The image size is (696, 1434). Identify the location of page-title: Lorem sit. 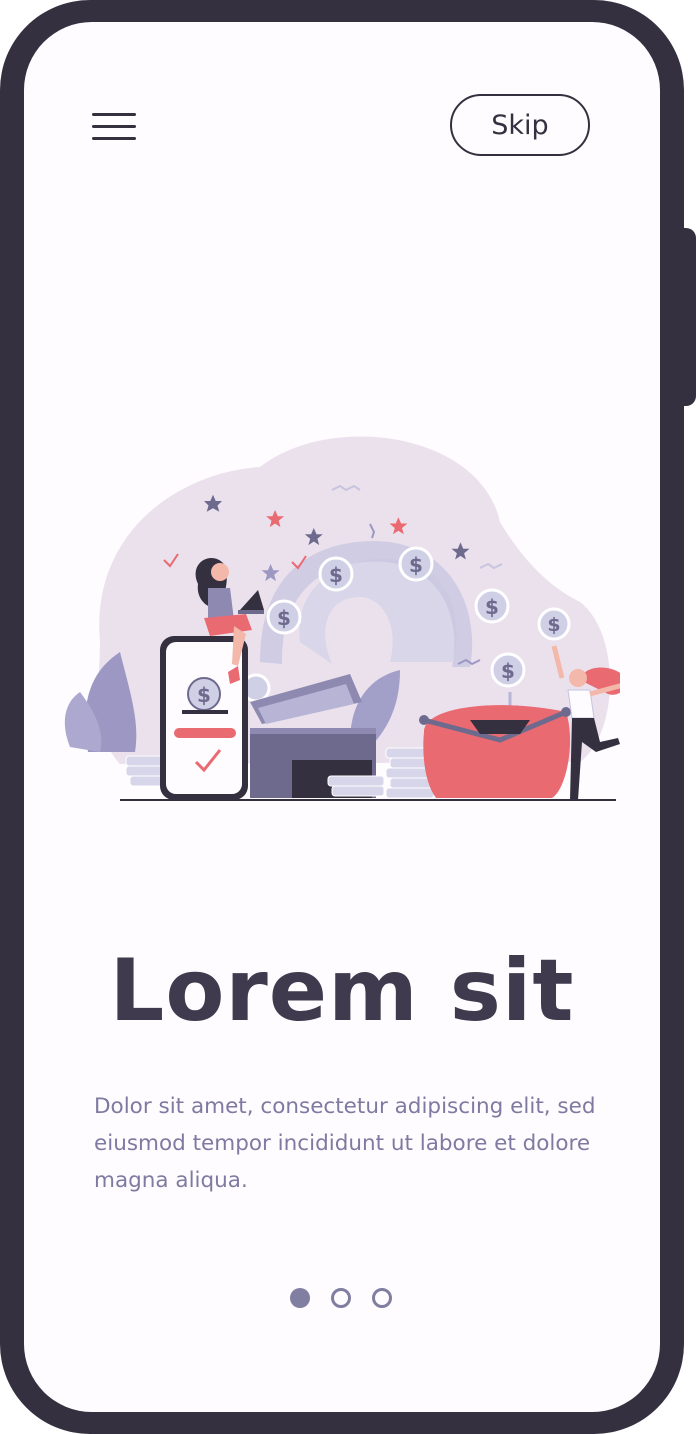
(342, 991).